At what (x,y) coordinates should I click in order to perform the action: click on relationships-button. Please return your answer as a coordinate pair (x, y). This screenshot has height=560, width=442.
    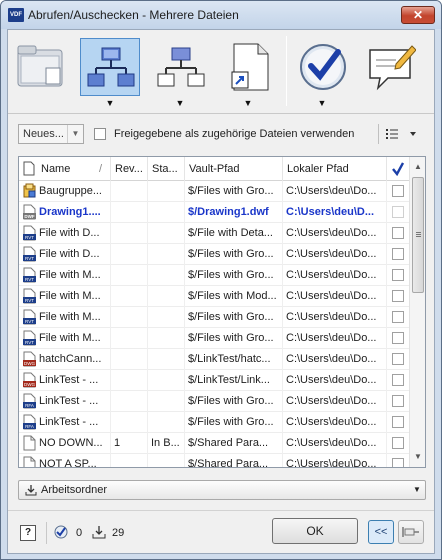
    Looking at the image, I should click on (110, 67).